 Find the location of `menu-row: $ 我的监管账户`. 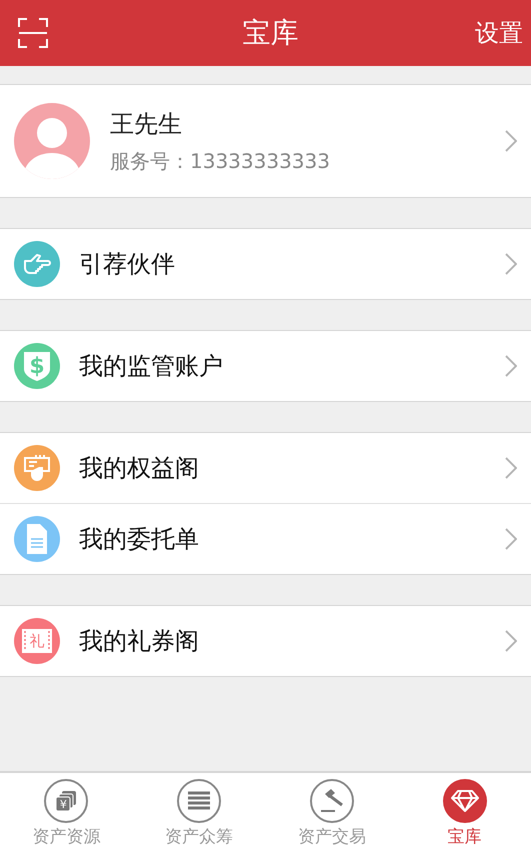

menu-row: $ 我的监管账户 is located at coordinates (265, 366).